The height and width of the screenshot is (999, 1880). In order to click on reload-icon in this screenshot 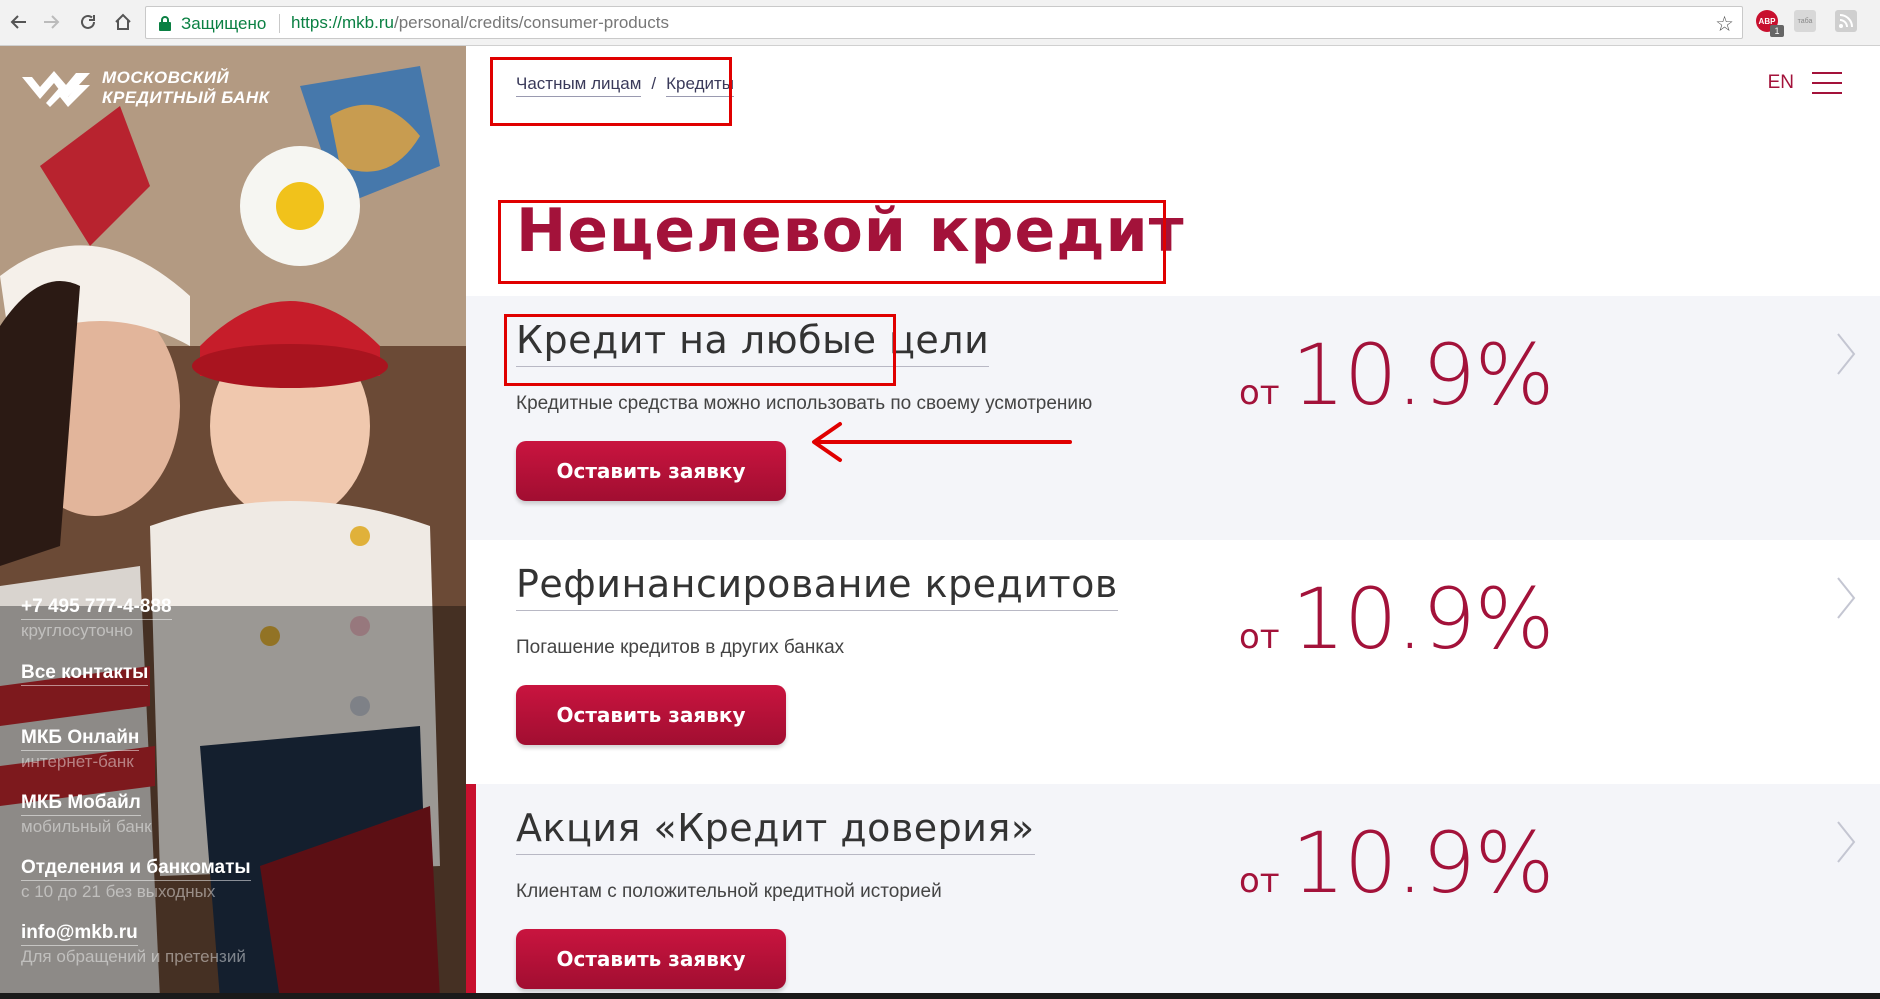, I will do `click(88, 21)`.